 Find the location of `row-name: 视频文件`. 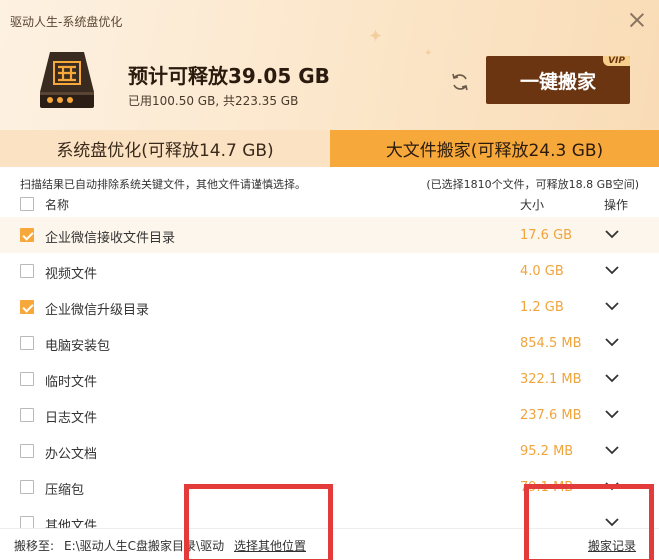

row-name: 视频文件 is located at coordinates (71, 274).